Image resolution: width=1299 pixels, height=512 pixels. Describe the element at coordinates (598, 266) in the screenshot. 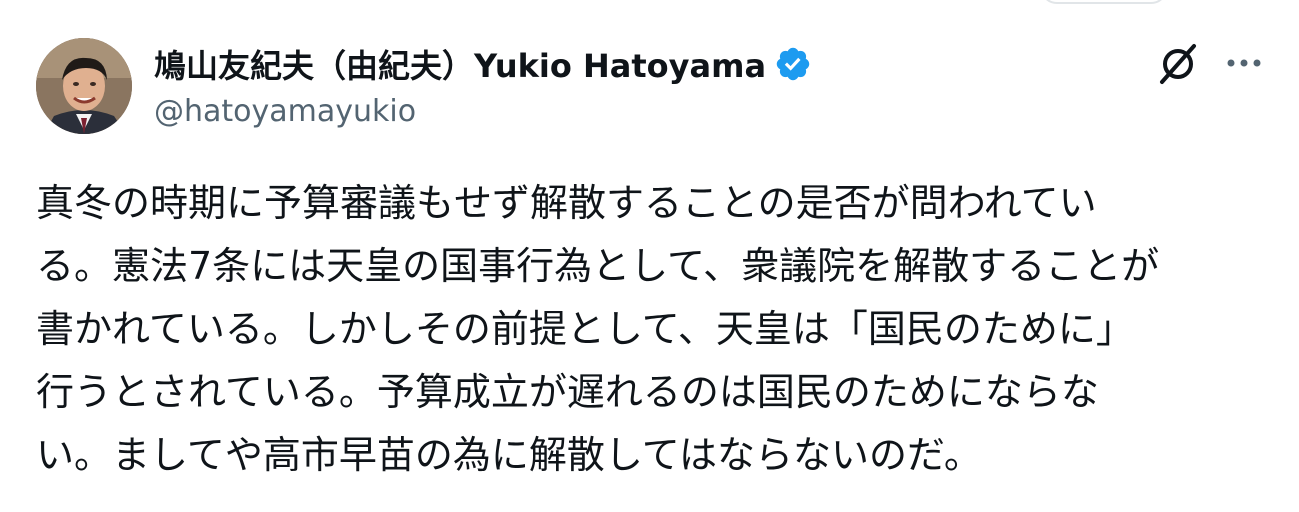

I see `tweet-line: る。憲法7条には天皇の国事行為として、衆議院を解散することが` at that location.